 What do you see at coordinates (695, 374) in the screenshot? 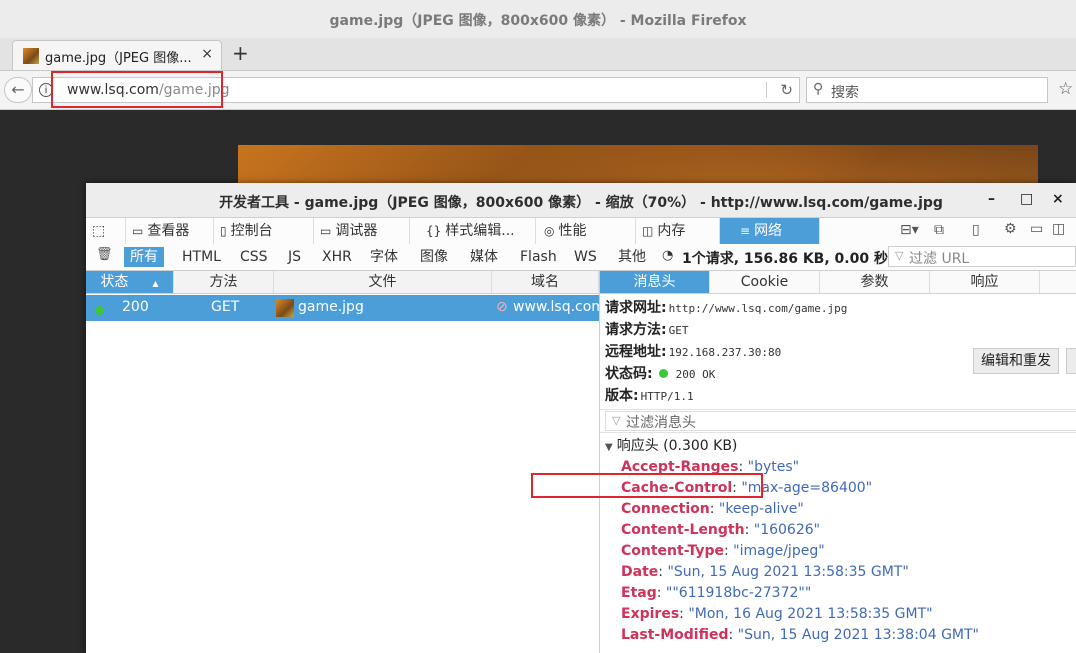
I see `status-code-value: 200 OK` at bounding box center [695, 374].